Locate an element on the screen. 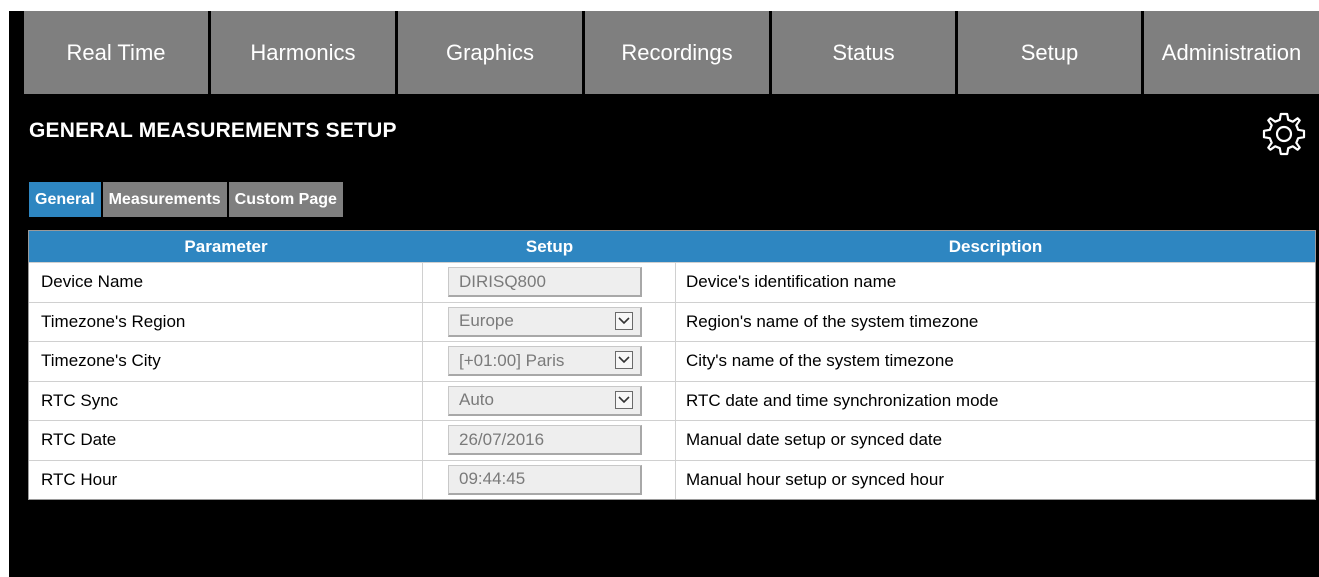  row-setup: [+01:00] Paris is located at coordinates (549, 361).